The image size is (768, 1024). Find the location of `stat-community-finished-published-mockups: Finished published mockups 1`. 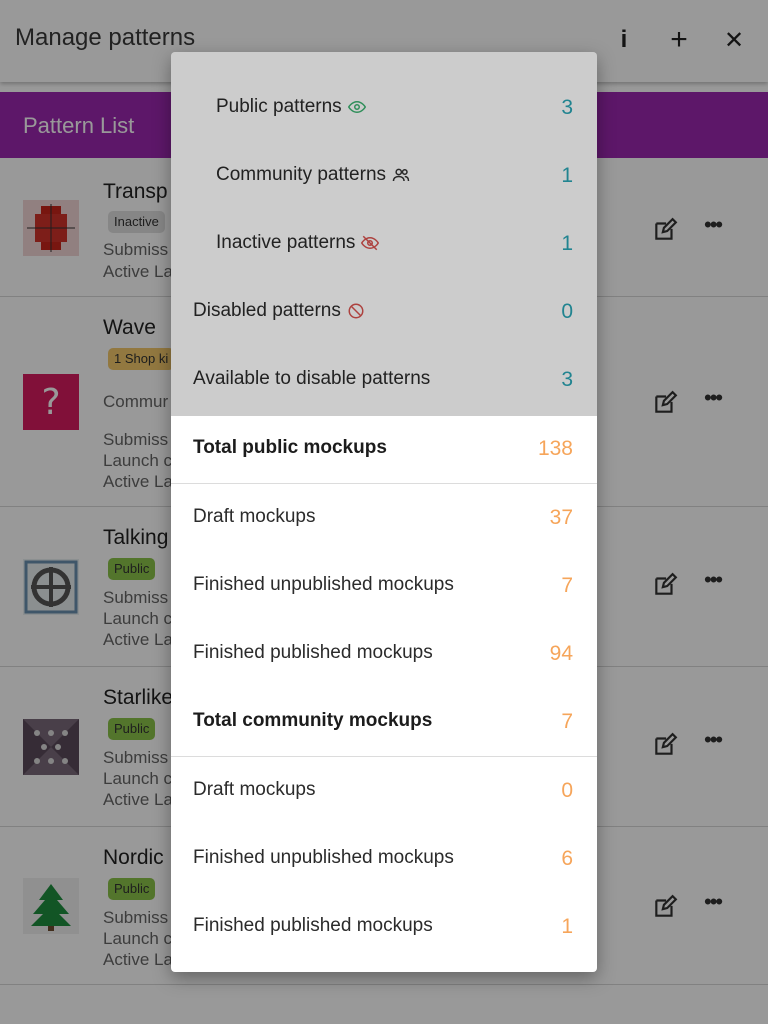

stat-community-finished-published-mockups: Finished published mockups 1 is located at coordinates (384, 927).